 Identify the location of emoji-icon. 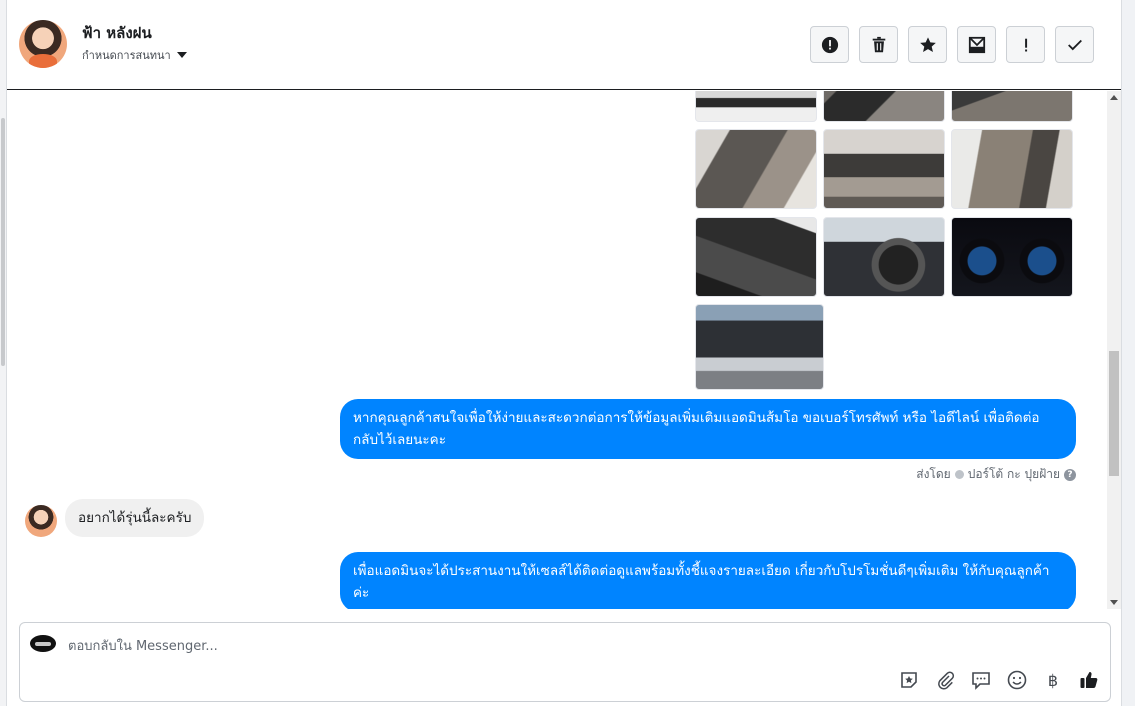
(1017, 680).